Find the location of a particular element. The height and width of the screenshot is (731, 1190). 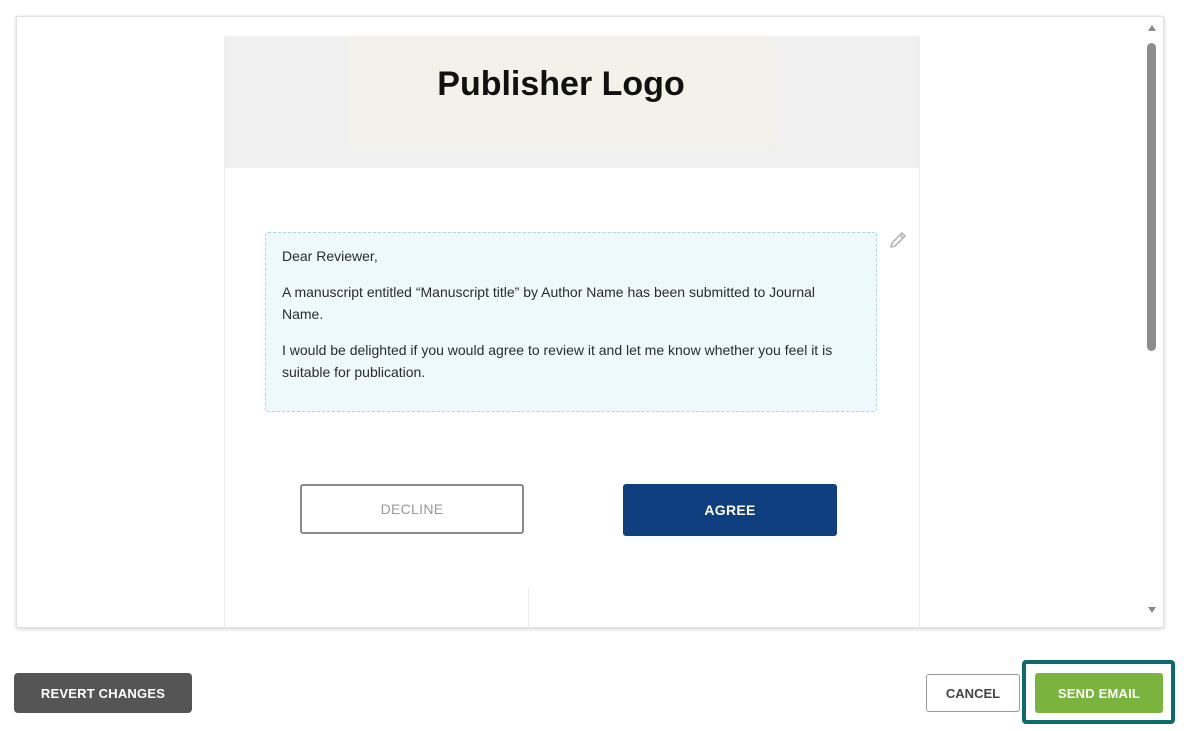

agree-button: AGREE is located at coordinates (730, 510).